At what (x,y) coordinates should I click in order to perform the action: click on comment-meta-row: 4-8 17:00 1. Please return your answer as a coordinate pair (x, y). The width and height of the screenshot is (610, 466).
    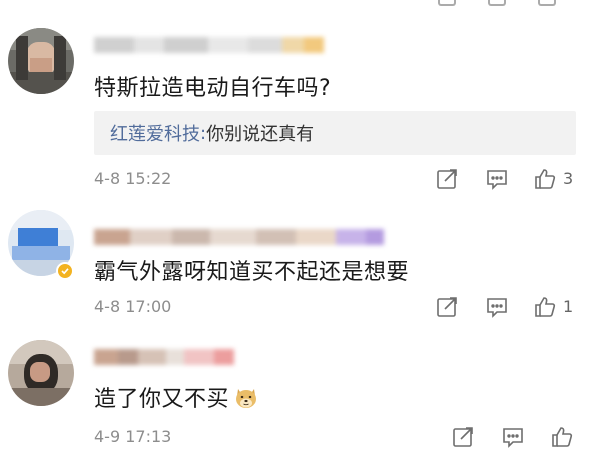
    Looking at the image, I should click on (305, 307).